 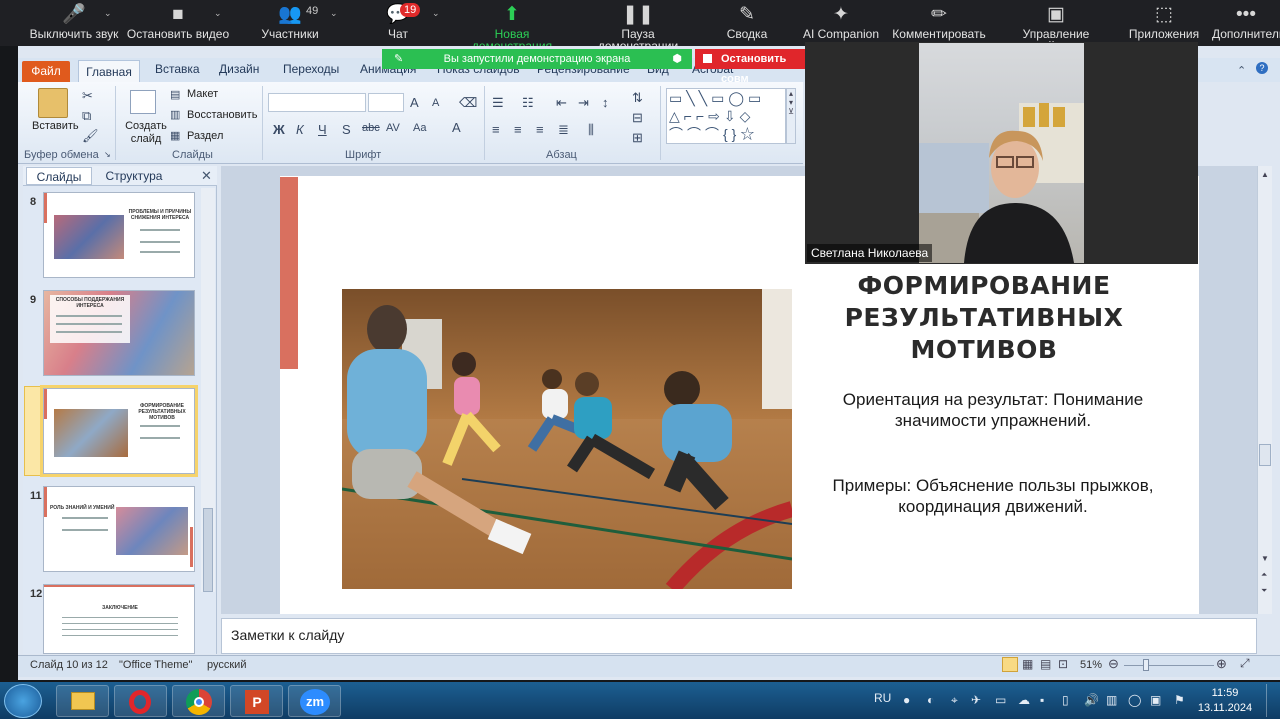 I want to click on line-spacing-icon: ↕, so click(x=605, y=102).